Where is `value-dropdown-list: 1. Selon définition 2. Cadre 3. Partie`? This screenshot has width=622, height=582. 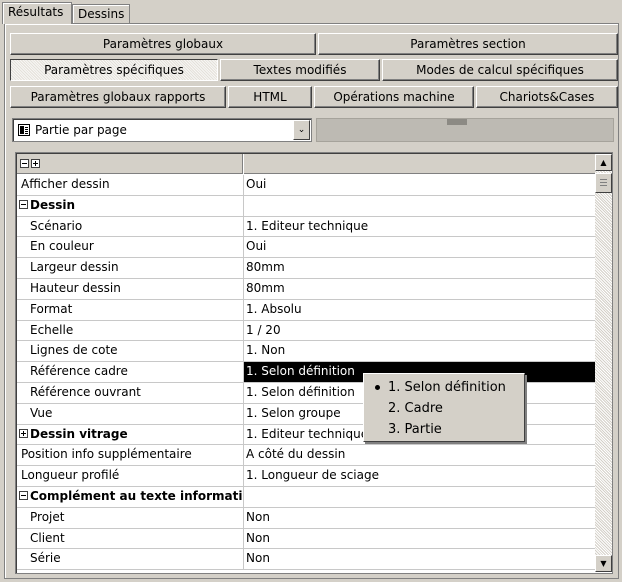
value-dropdown-list: 1. Selon définition 2. Cadre 3. Partie is located at coordinates (444, 407).